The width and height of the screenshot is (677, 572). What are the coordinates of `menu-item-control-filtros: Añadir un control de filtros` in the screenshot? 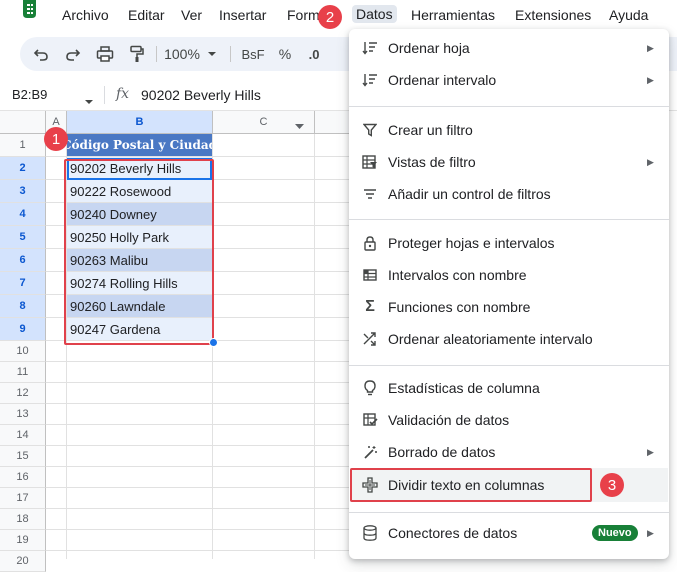 It's located at (509, 194).